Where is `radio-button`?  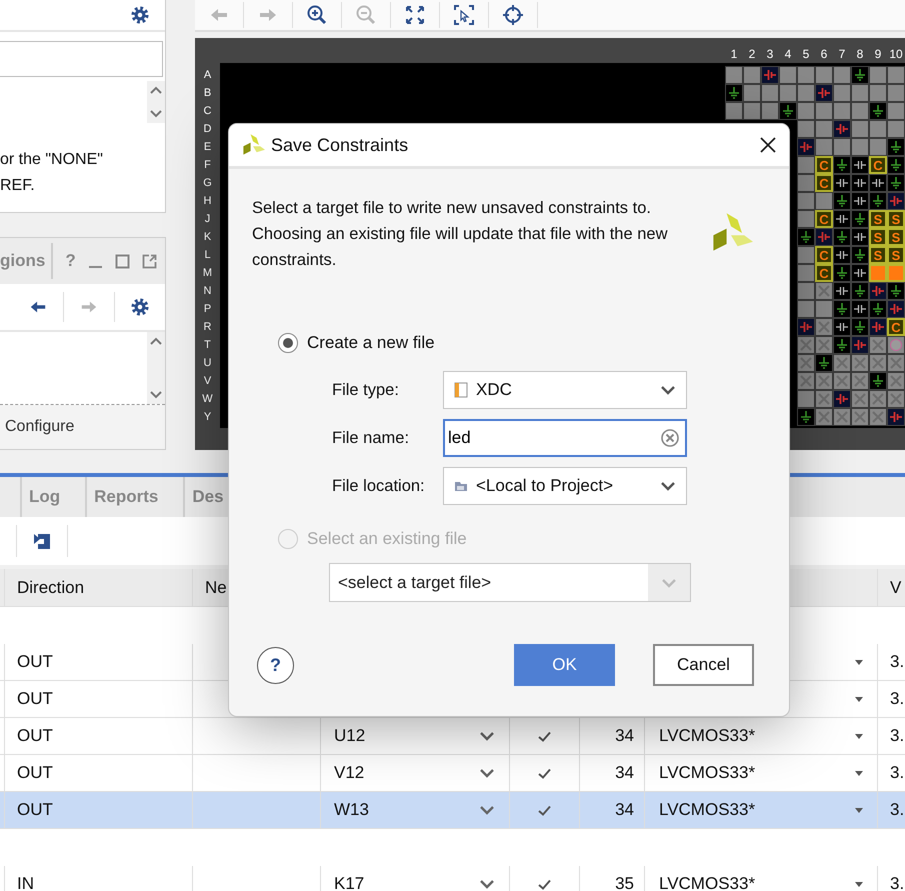 radio-button is located at coordinates (288, 343).